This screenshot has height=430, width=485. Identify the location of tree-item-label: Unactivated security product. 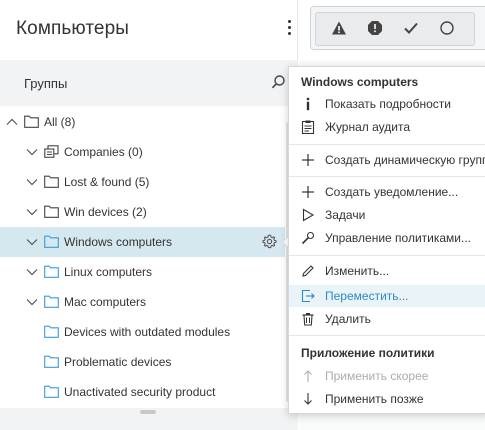
(140, 392).